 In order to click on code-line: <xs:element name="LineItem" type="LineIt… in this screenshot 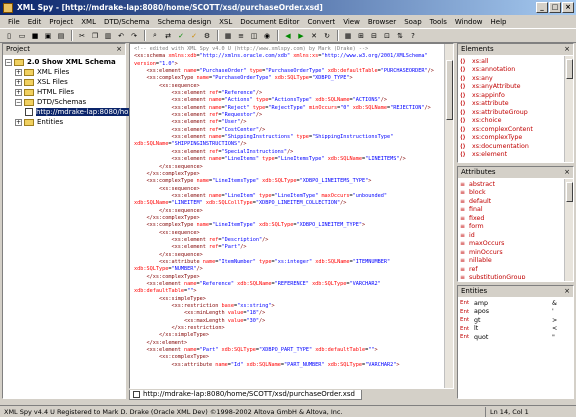, I will do `click(288, 196)`.